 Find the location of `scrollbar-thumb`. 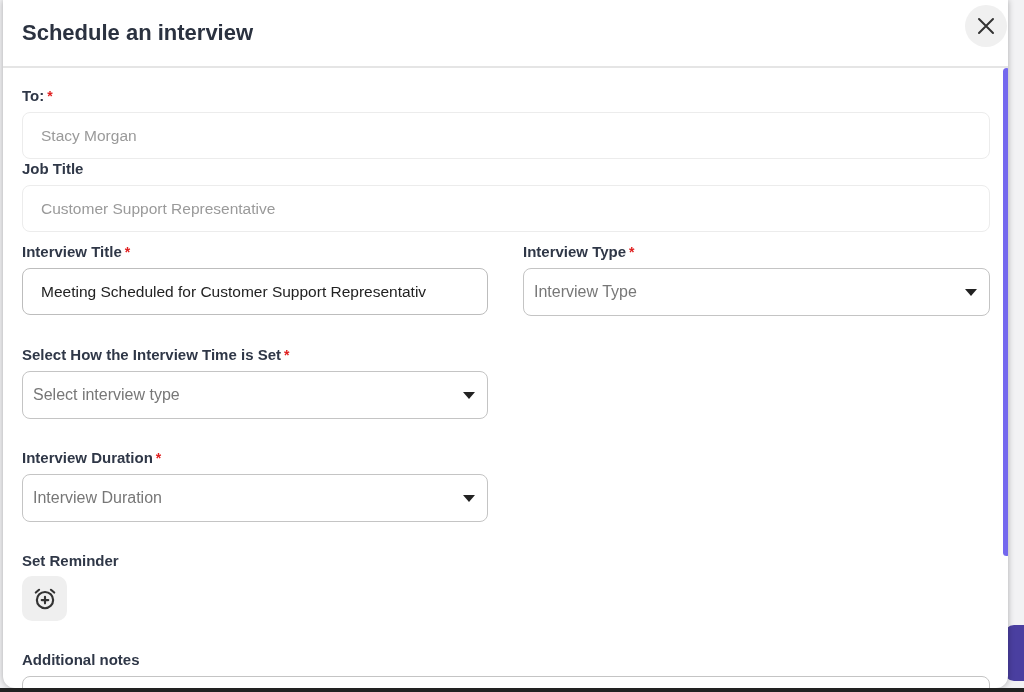

scrollbar-thumb is located at coordinates (1005, 312).